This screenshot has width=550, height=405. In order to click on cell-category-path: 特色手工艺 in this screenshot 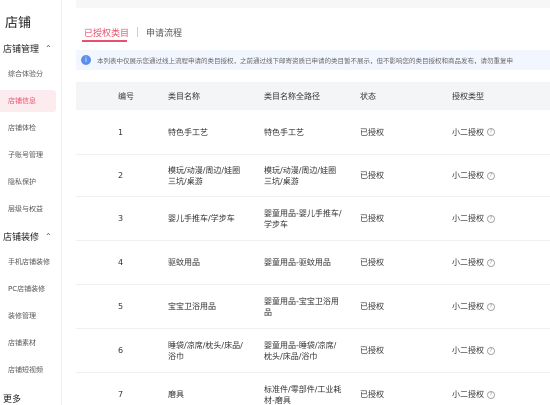, I will do `click(312, 132)`.